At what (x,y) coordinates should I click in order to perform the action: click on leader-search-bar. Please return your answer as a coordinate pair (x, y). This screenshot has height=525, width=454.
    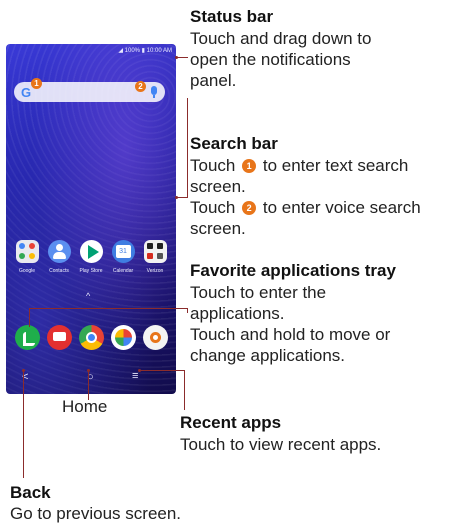
    Looking at the image, I should click on (187, 148).